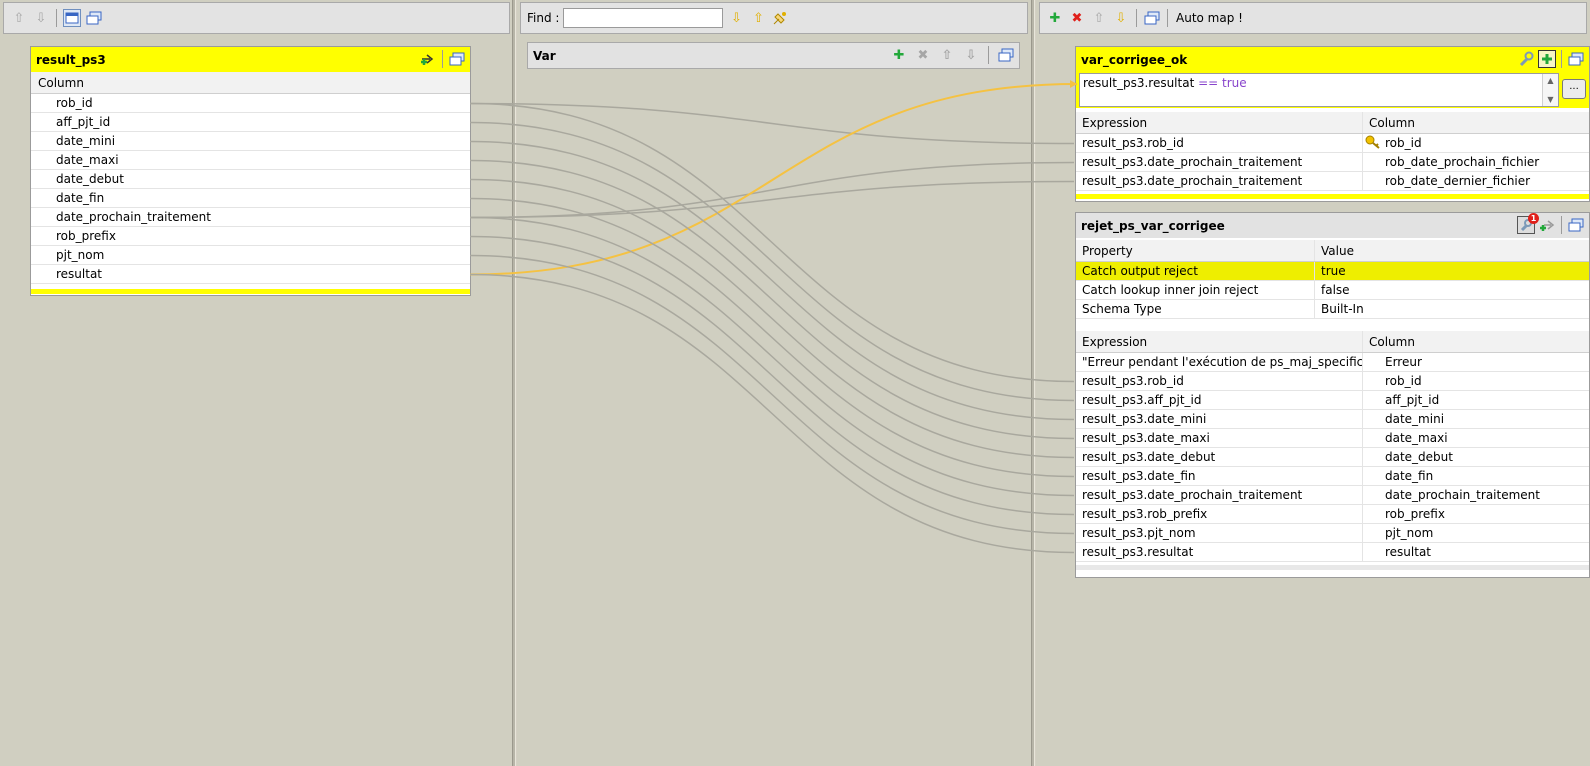 The width and height of the screenshot is (1590, 766). Describe the element at coordinates (923, 55) in the screenshot. I see `remove-icon: ✖` at that location.